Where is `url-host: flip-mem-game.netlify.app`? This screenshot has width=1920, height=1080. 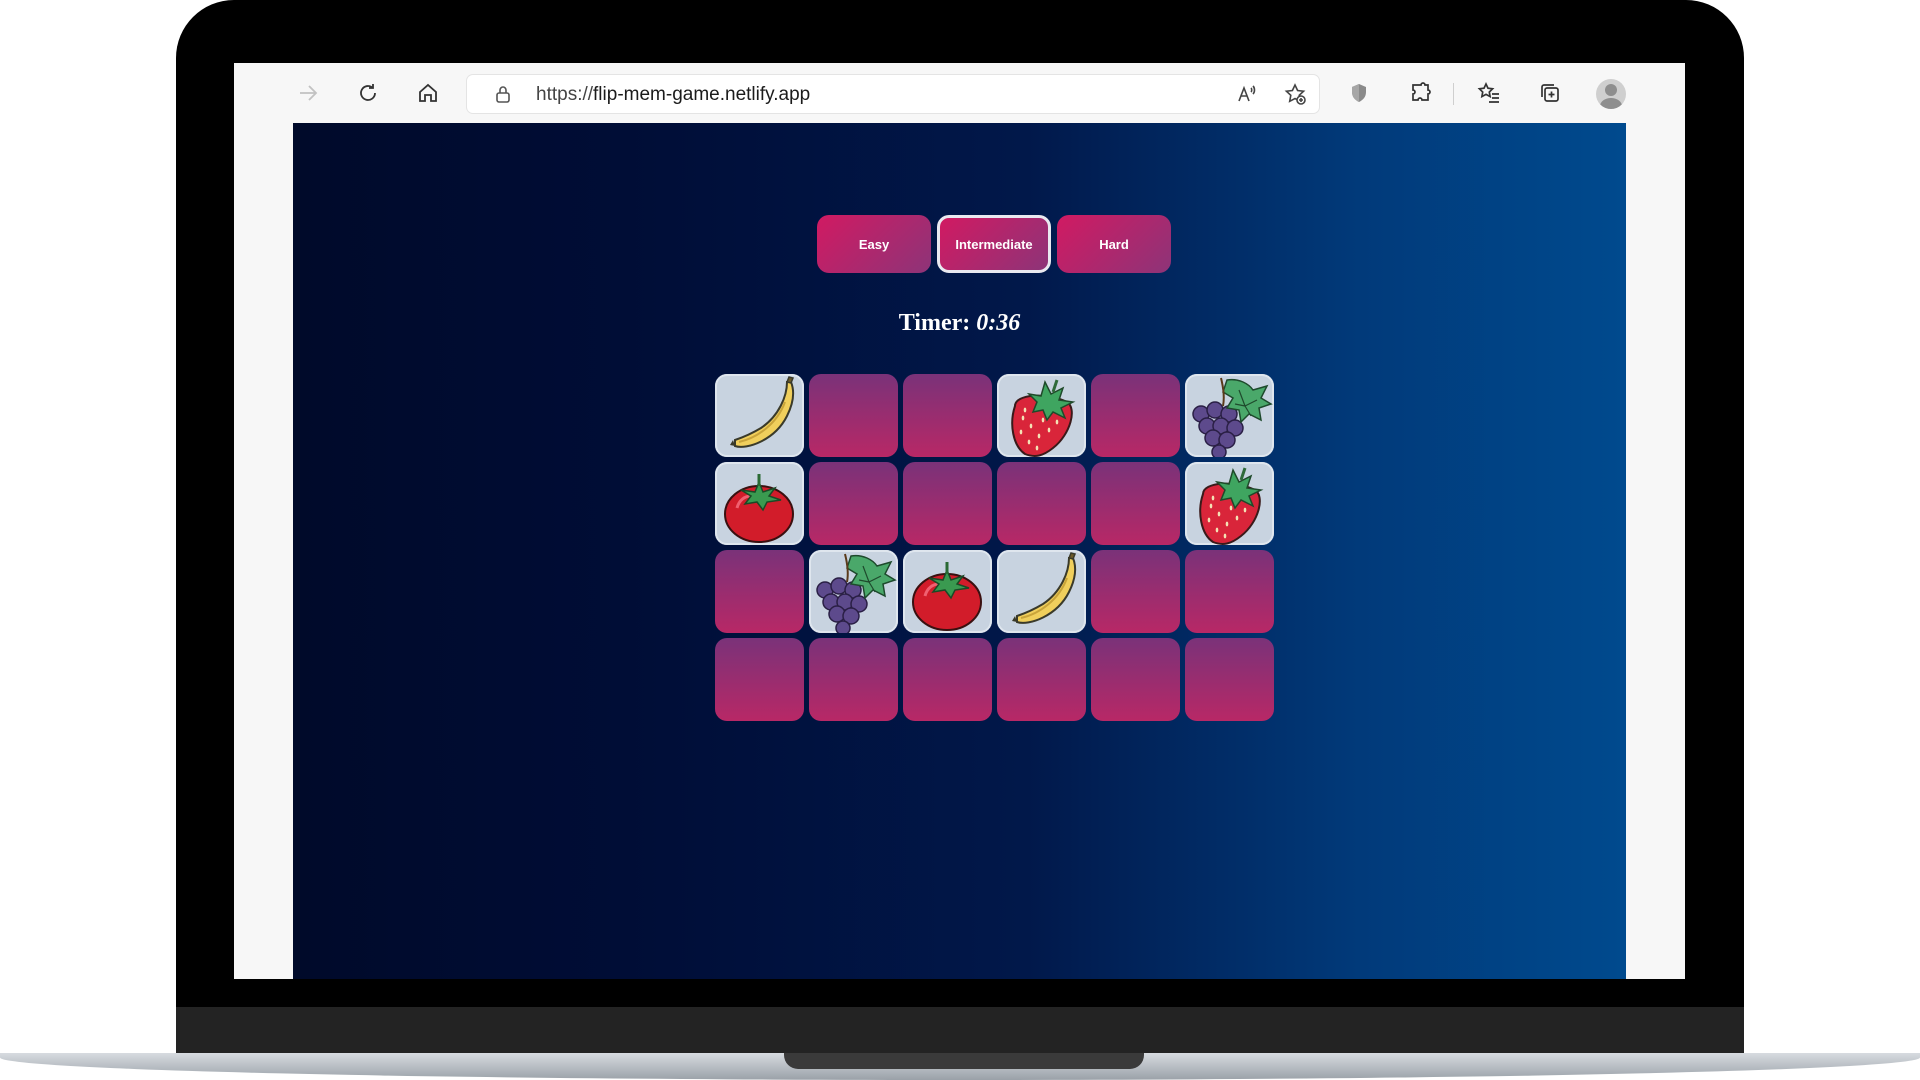
url-host: flip-mem-game.netlify.app is located at coordinates (702, 94).